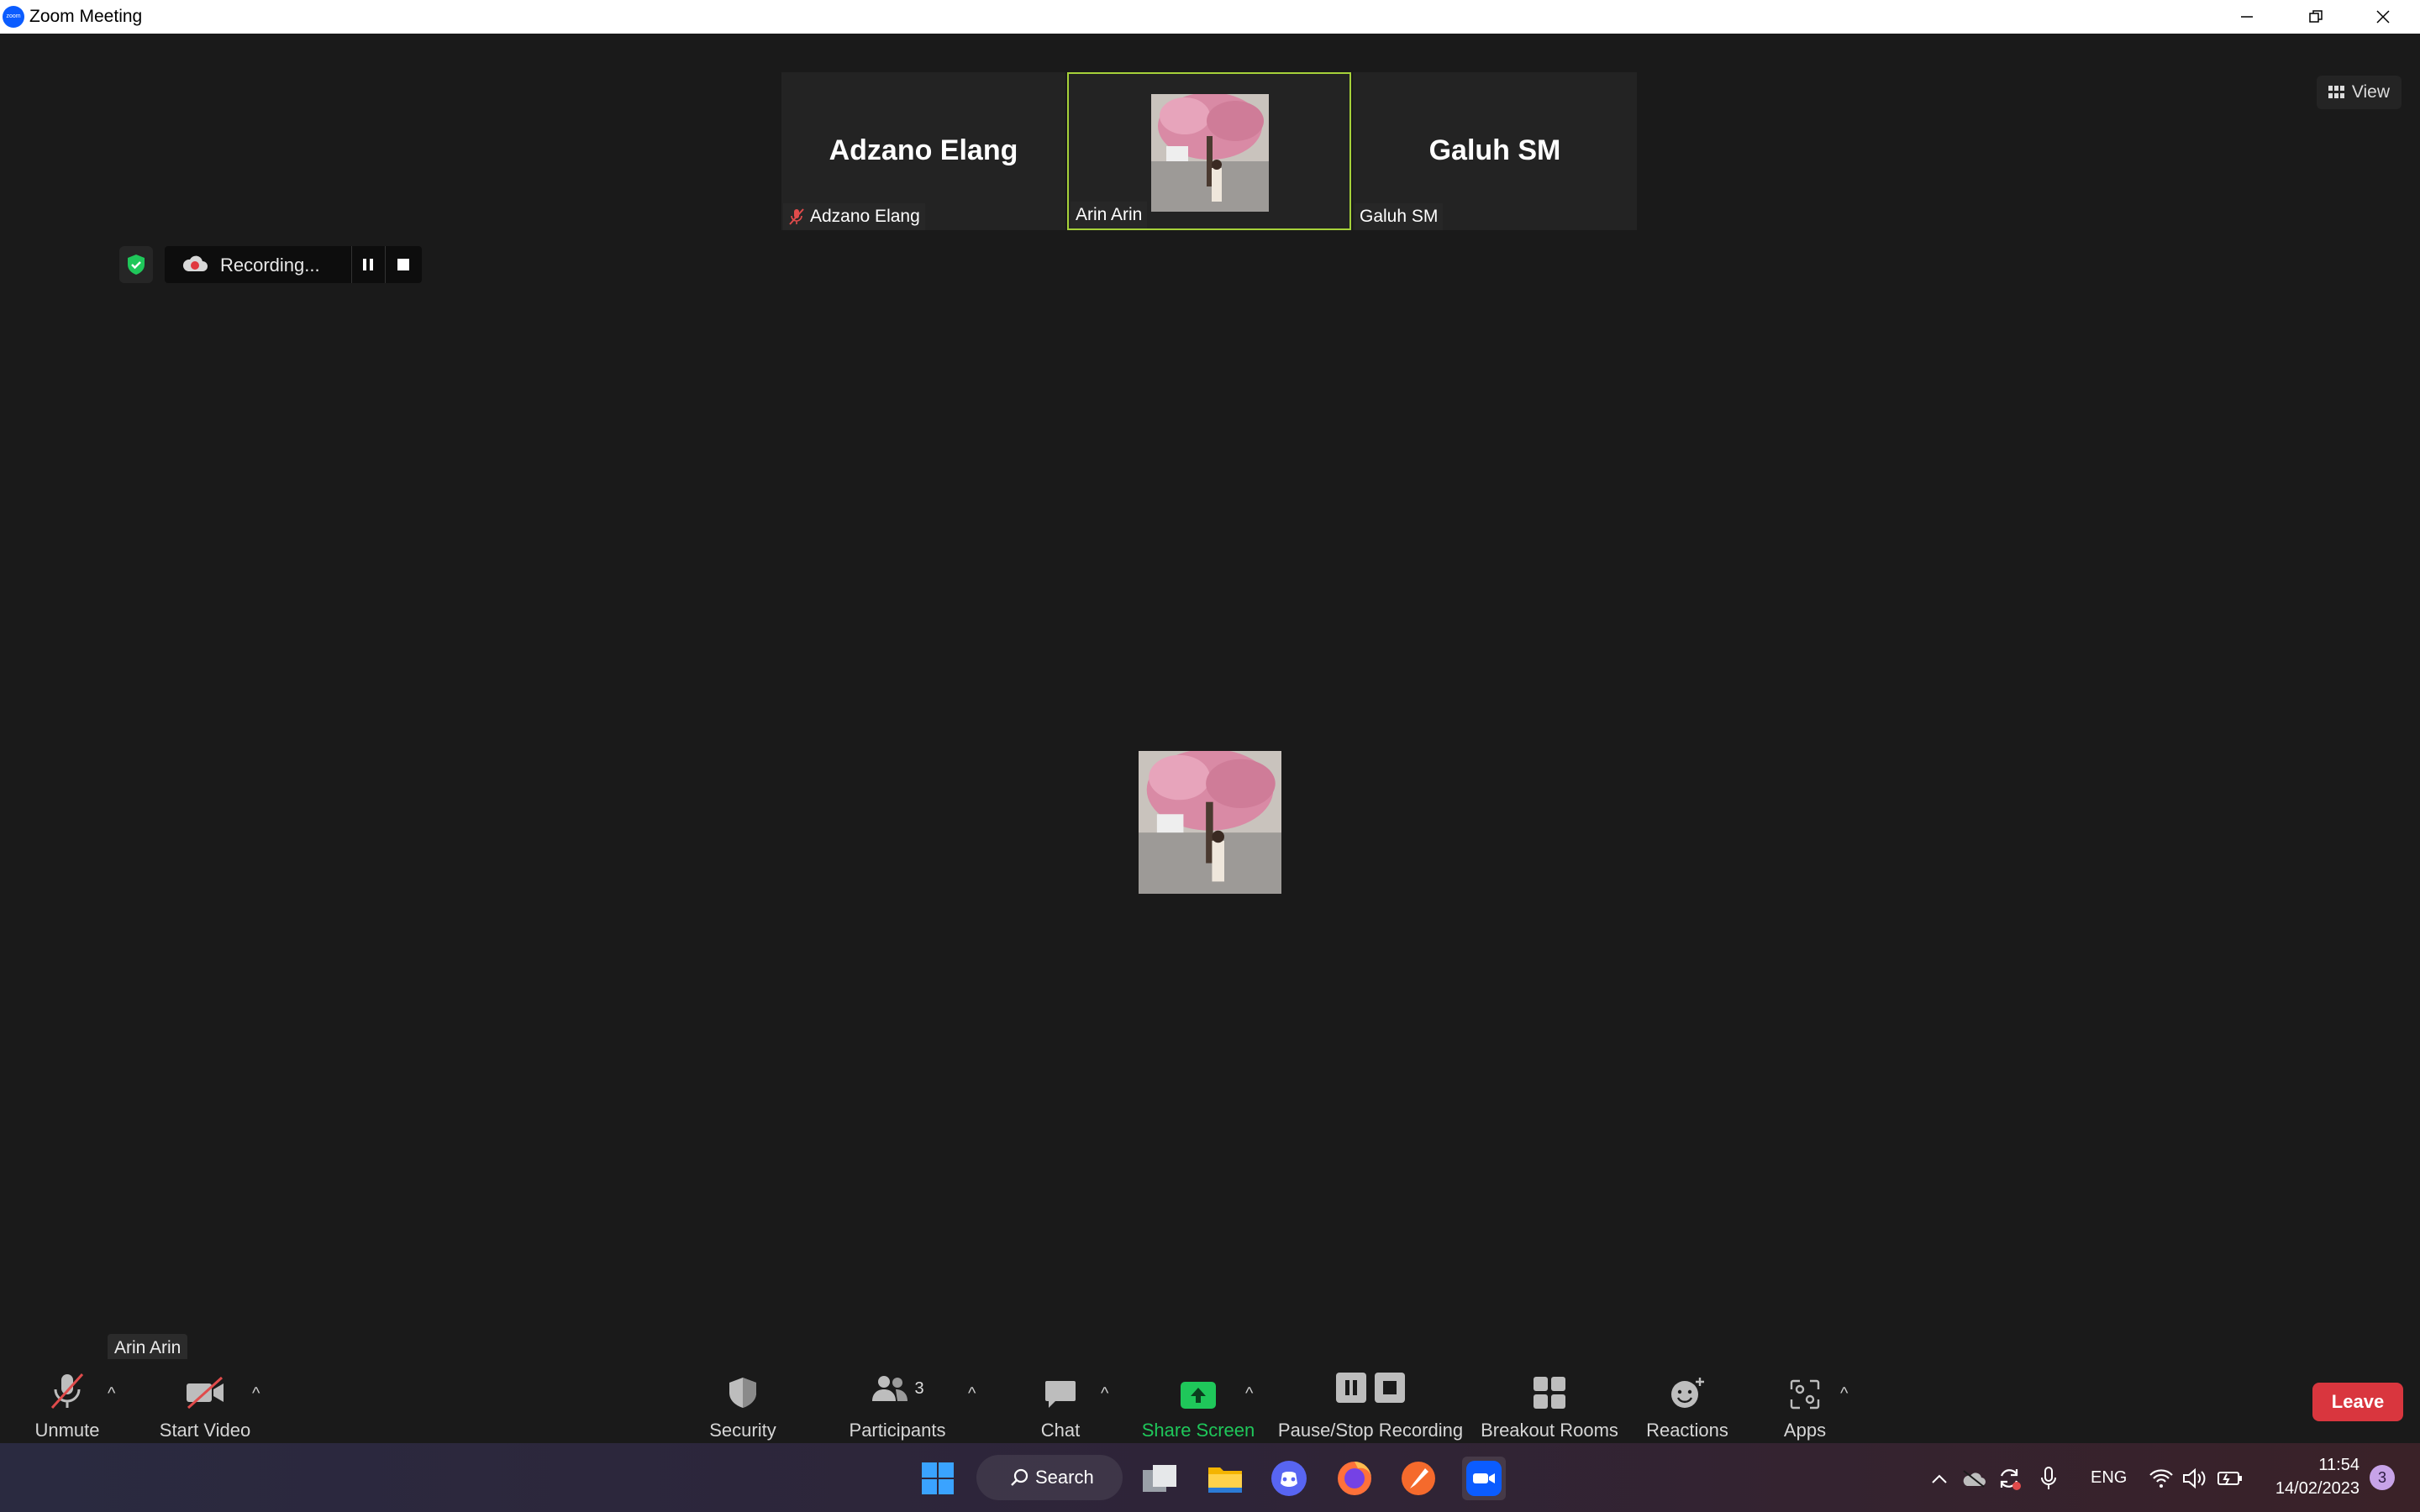  I want to click on participant-name-label: Adzano Elang, so click(854, 216).